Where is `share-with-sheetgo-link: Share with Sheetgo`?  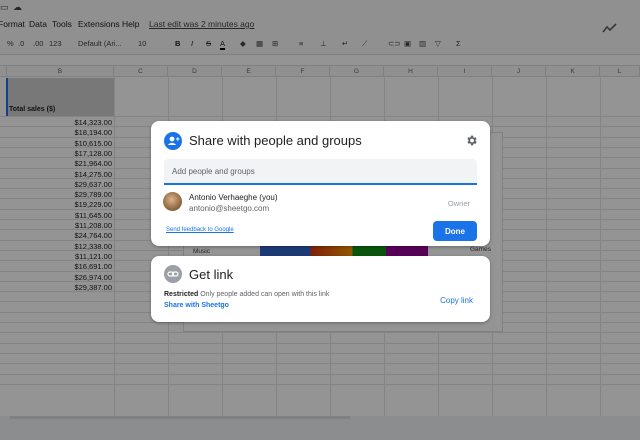
share-with-sheetgo-link: Share with Sheetgo is located at coordinates (196, 305).